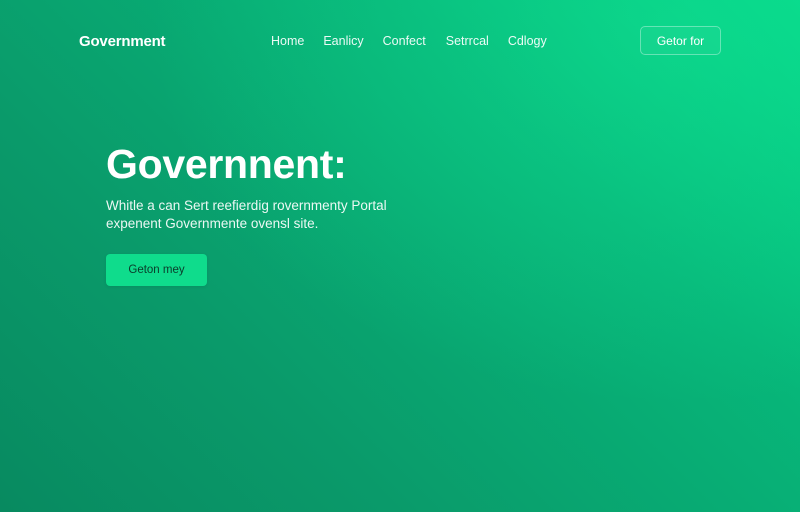 The height and width of the screenshot is (512, 800). I want to click on nav-link-home: Home, so click(287, 41).